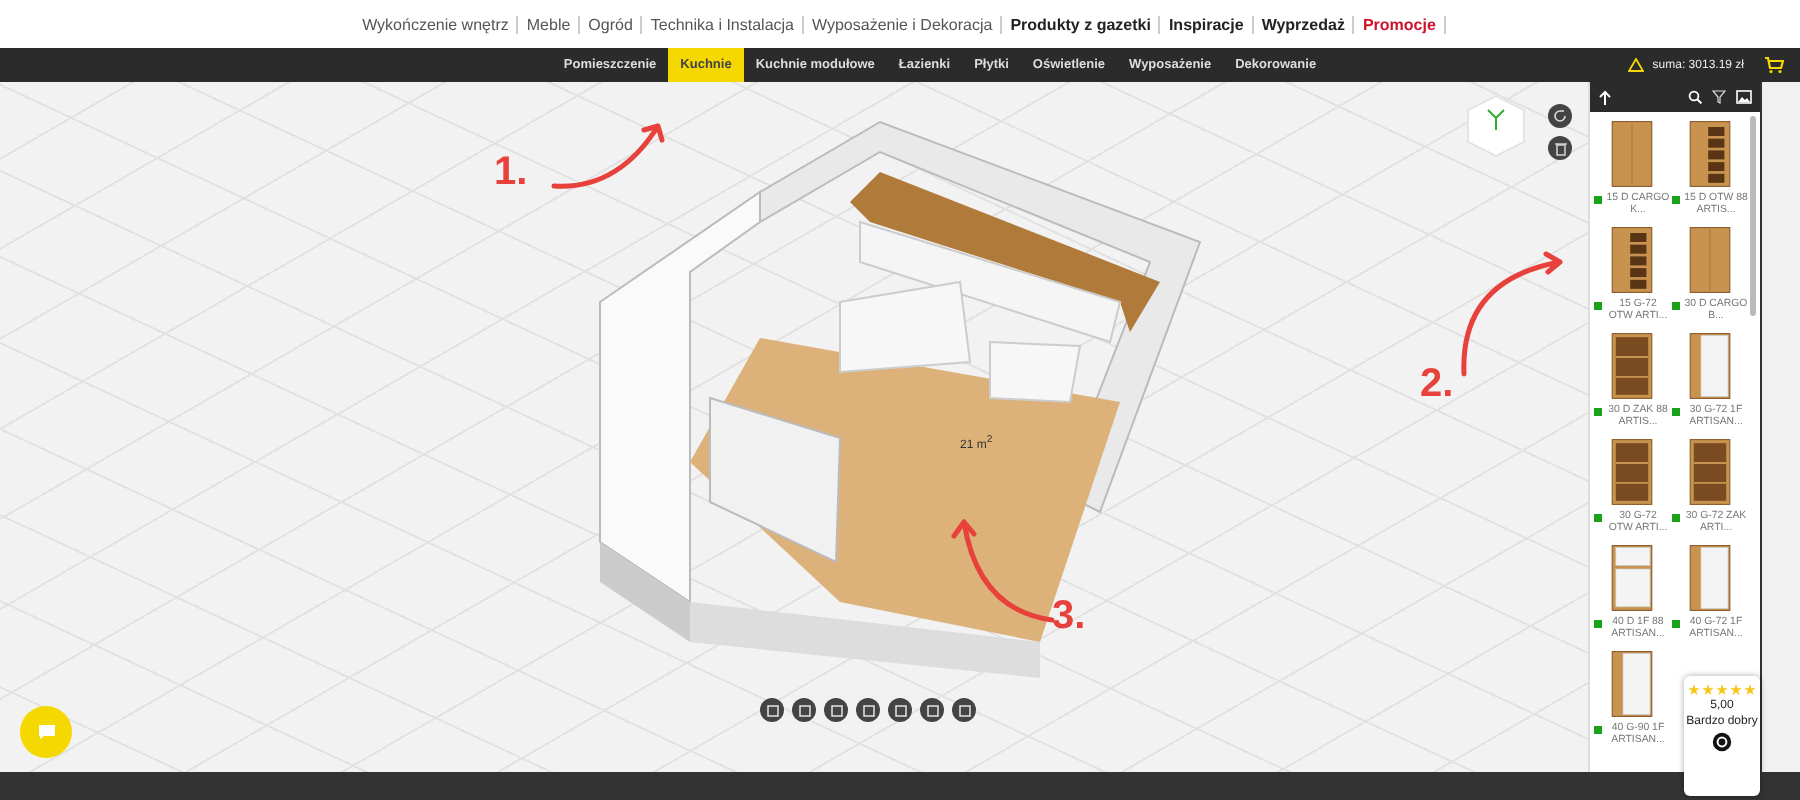 Image resolution: width=1800 pixels, height=800 pixels. I want to click on menu-link: Inspiracje, so click(1207, 24).